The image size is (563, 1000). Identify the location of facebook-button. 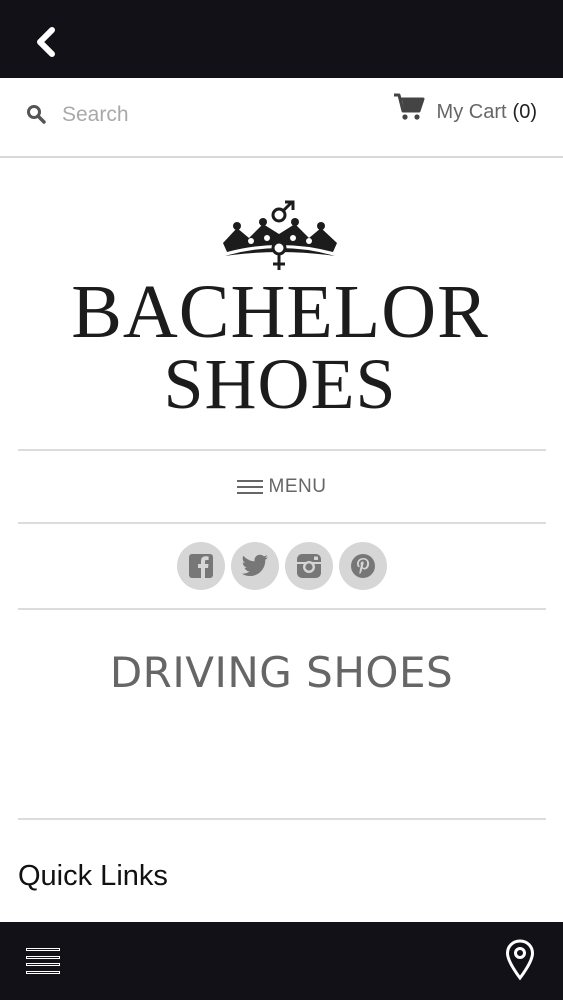
(200, 566).